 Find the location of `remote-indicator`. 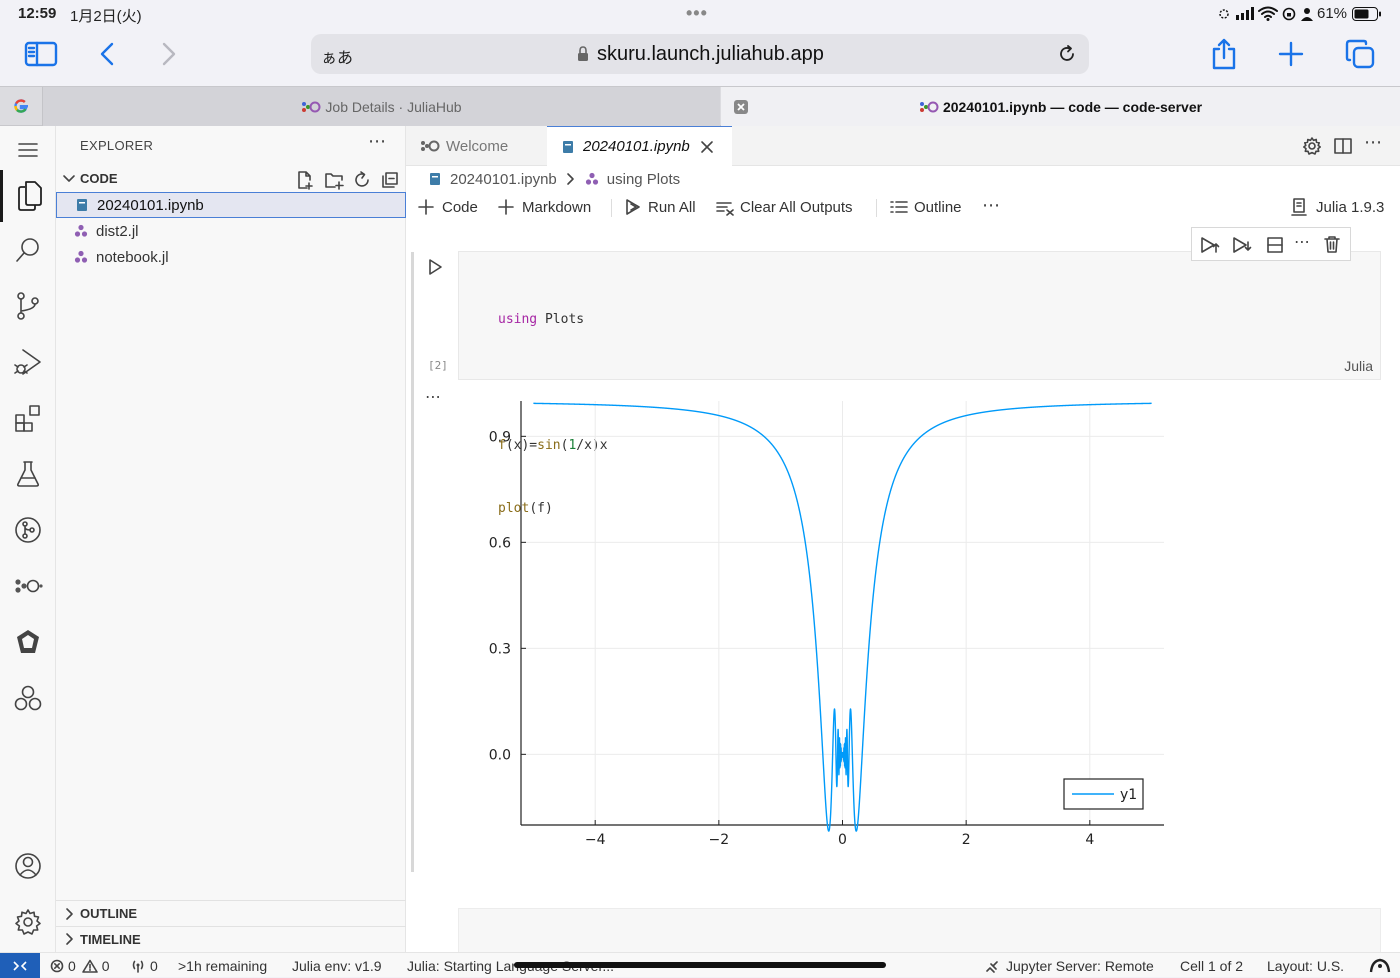

remote-indicator is located at coordinates (20, 965).